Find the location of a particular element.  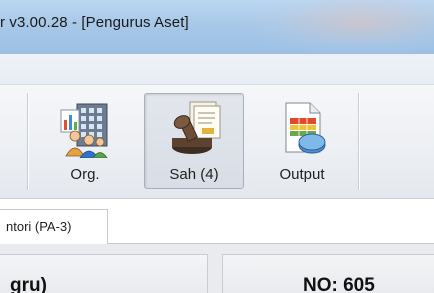

report-output-icon is located at coordinates (305, 128).